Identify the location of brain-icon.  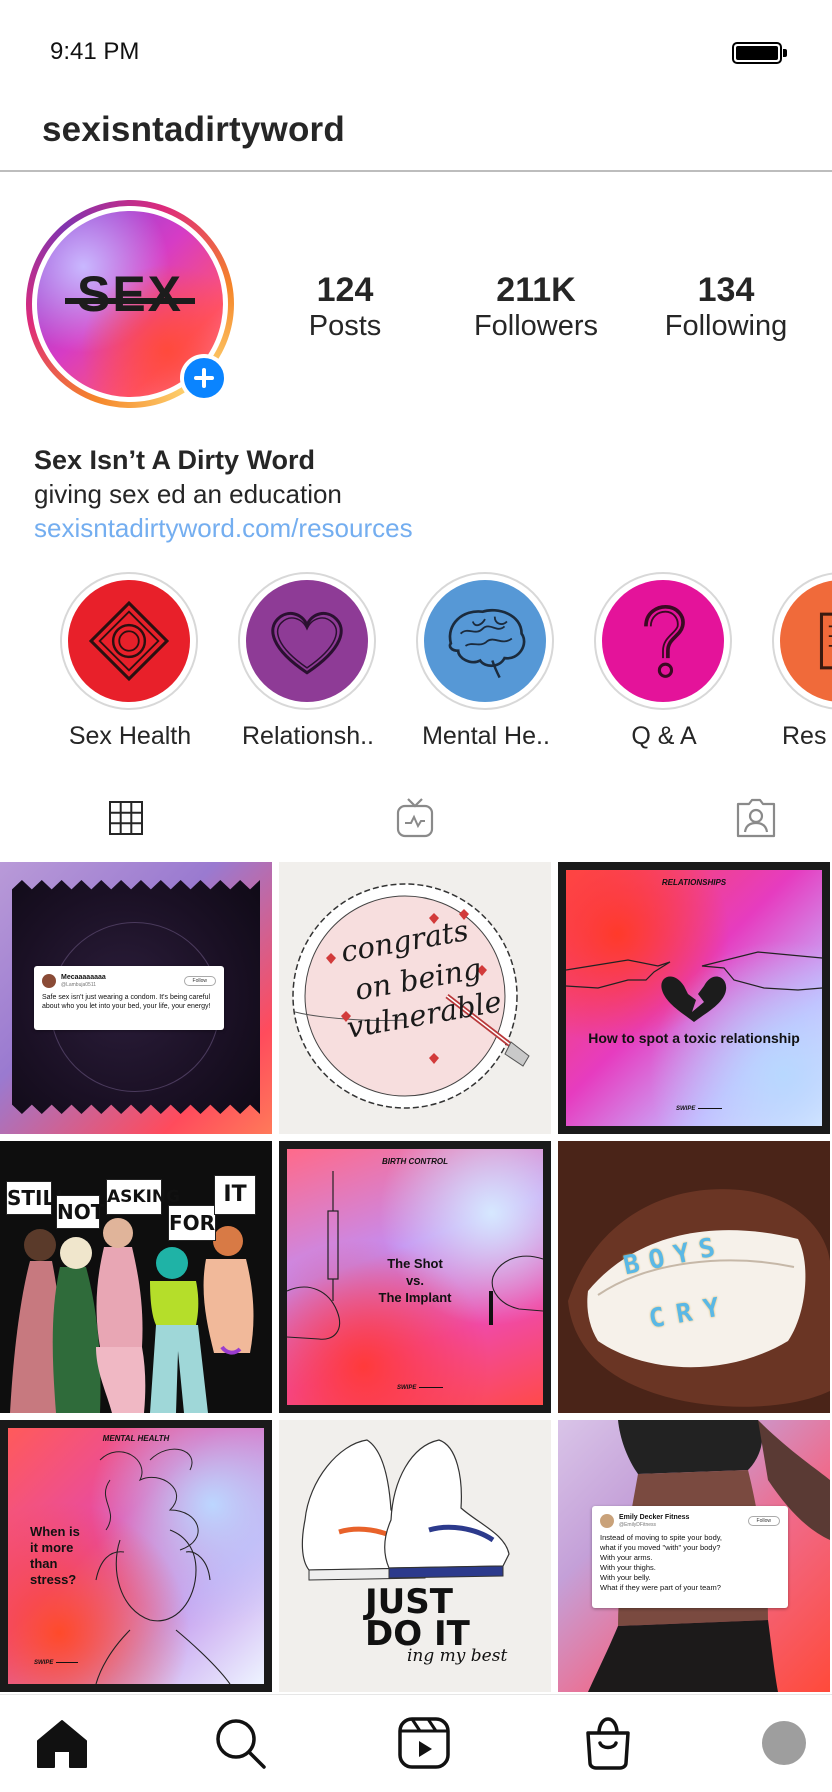
(487, 644).